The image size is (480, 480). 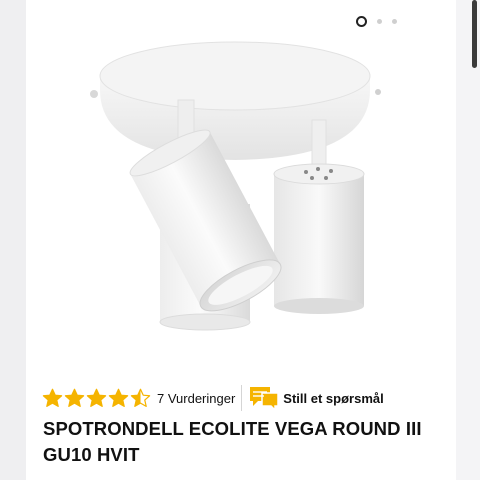 I want to click on product-title-line-2: GU10 HVIT, so click(x=91, y=454).